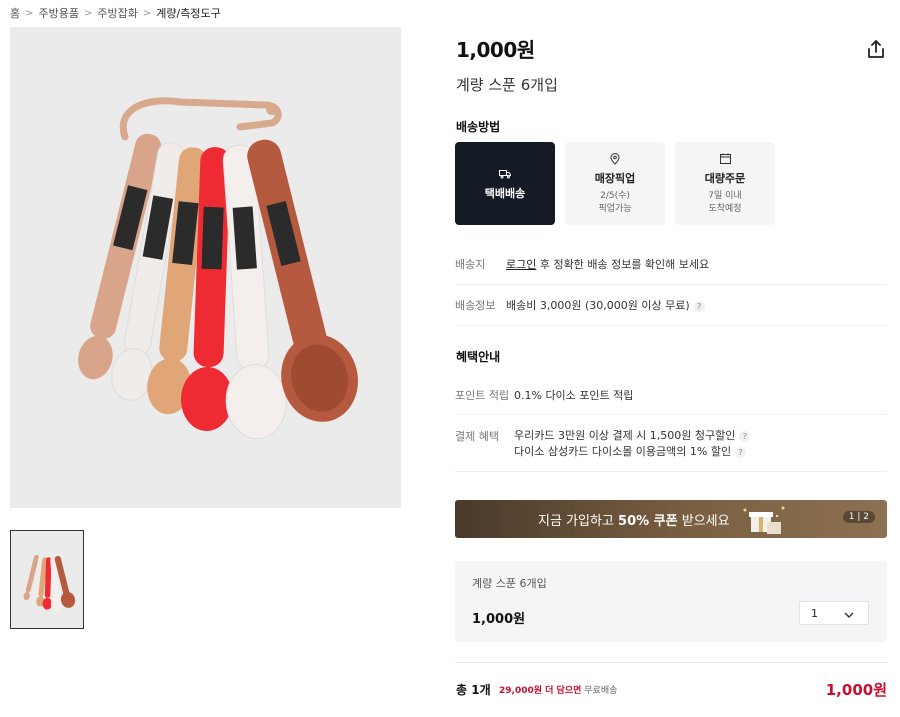 The image size is (900, 717). I want to click on breadcrumb-kitchen-misc: 주방잡화, so click(117, 13).